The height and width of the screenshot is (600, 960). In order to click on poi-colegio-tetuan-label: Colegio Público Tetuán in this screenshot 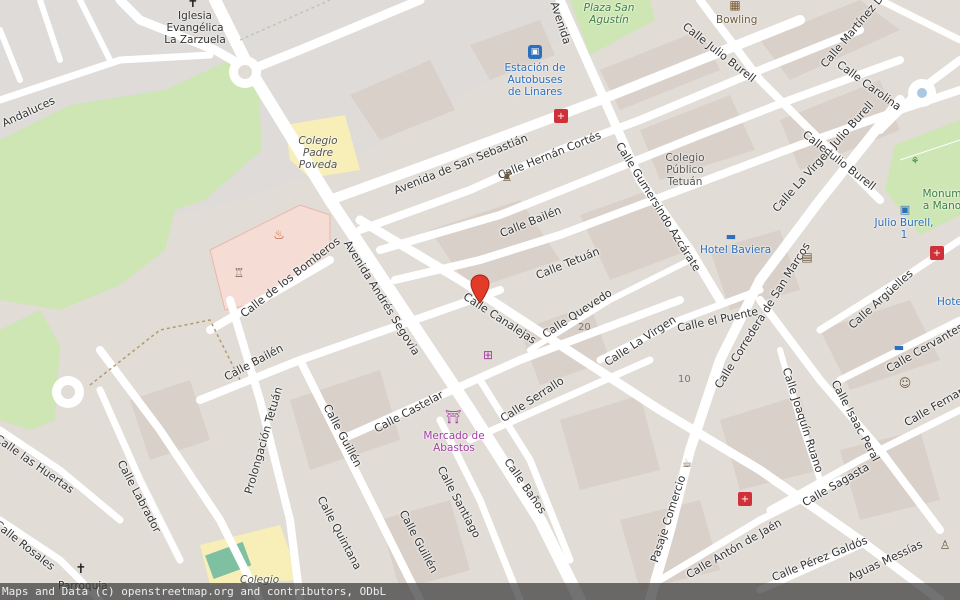, I will do `click(685, 170)`.